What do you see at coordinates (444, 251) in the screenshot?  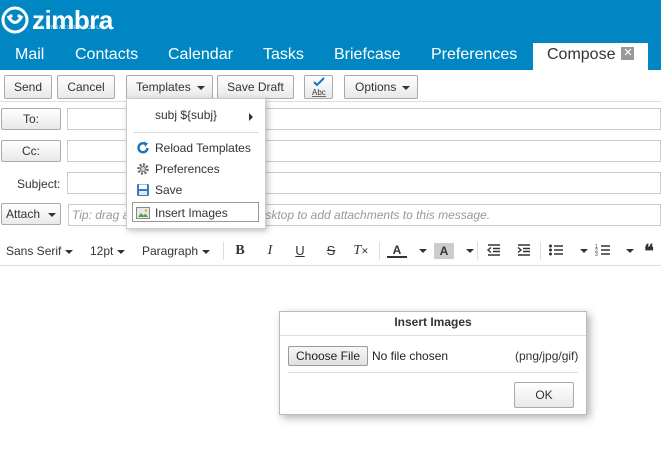 I see `background-color-icon: A` at bounding box center [444, 251].